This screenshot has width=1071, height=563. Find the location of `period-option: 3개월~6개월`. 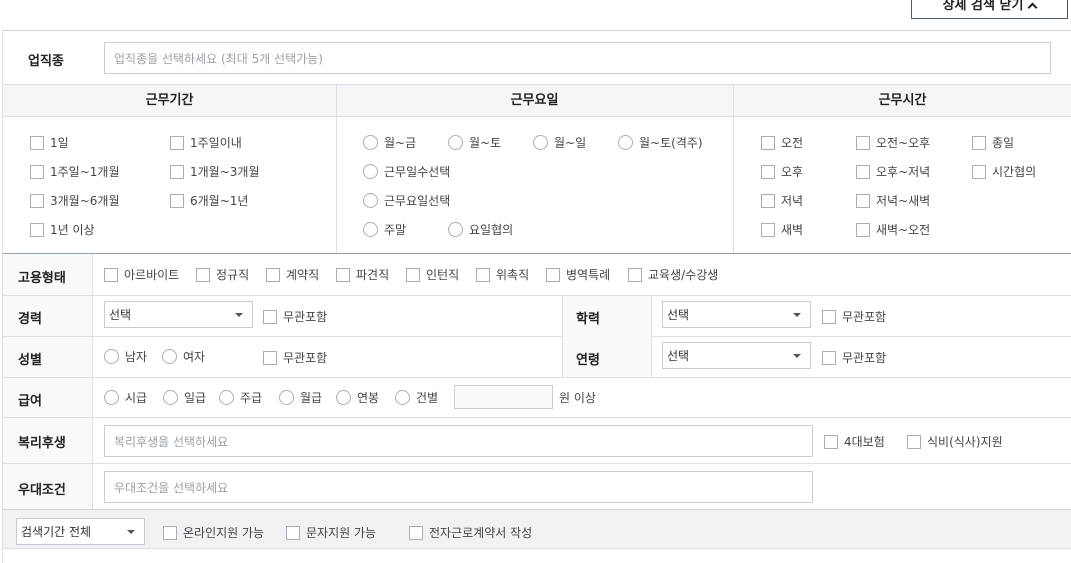

period-option: 3개월~6개월 is located at coordinates (75, 200).